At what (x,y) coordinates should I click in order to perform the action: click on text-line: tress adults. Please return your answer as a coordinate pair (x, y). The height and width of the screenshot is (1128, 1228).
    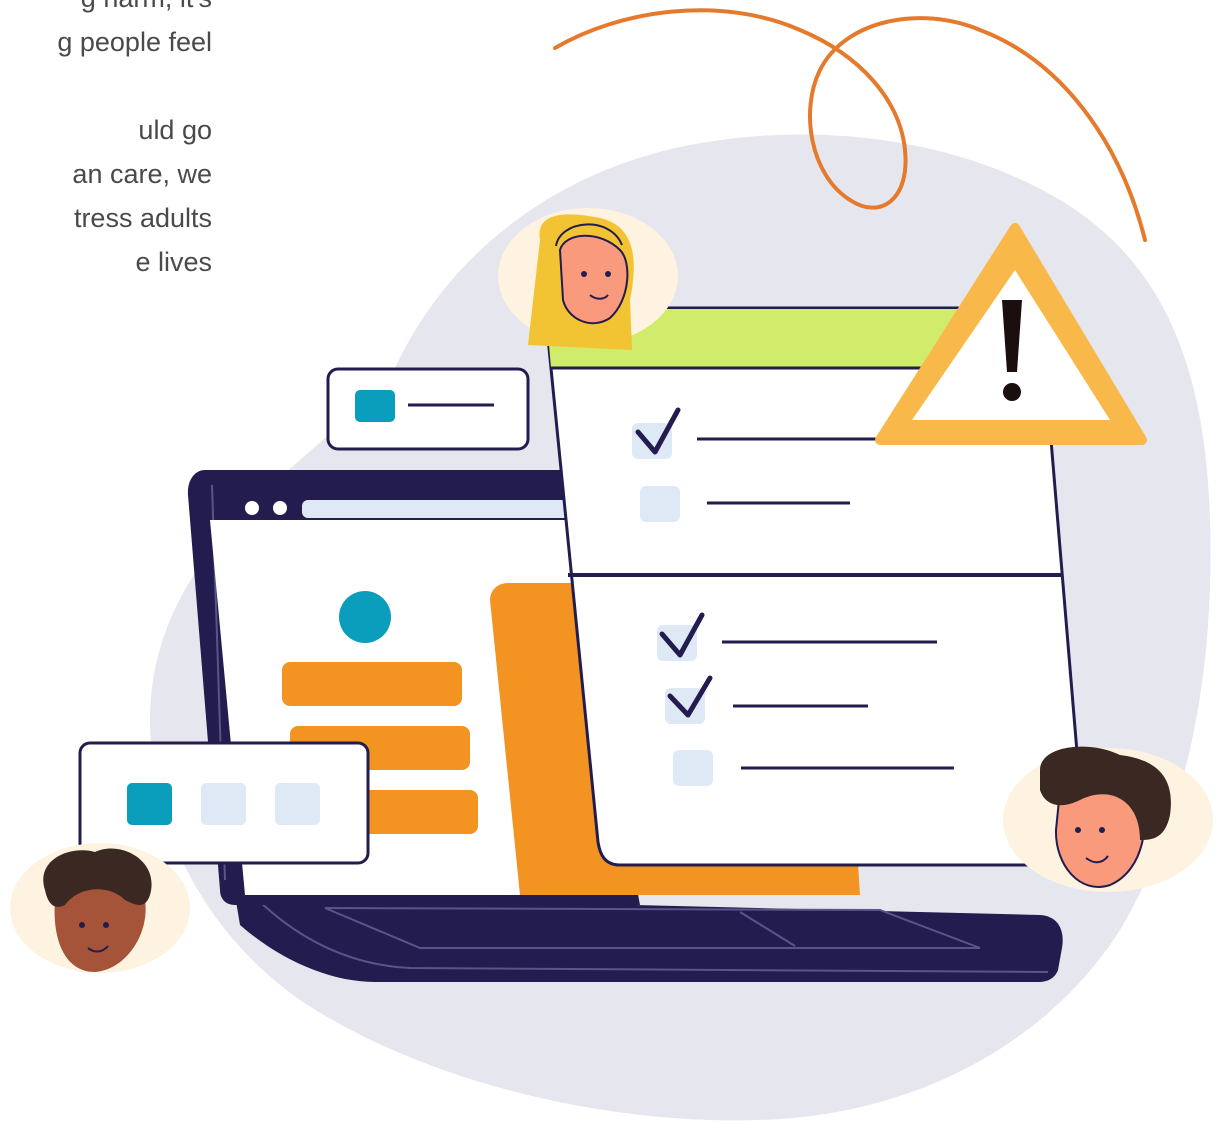
    Looking at the image, I should click on (142, 218).